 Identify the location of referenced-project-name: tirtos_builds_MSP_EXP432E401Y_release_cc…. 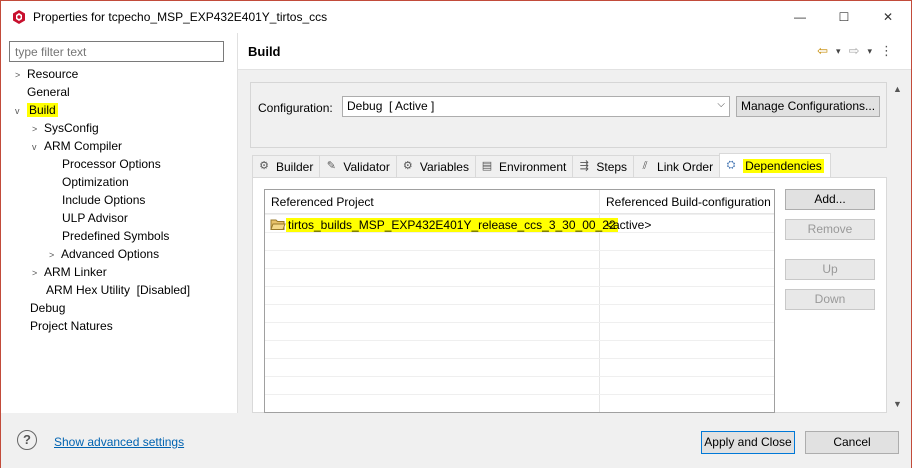
(452, 225).